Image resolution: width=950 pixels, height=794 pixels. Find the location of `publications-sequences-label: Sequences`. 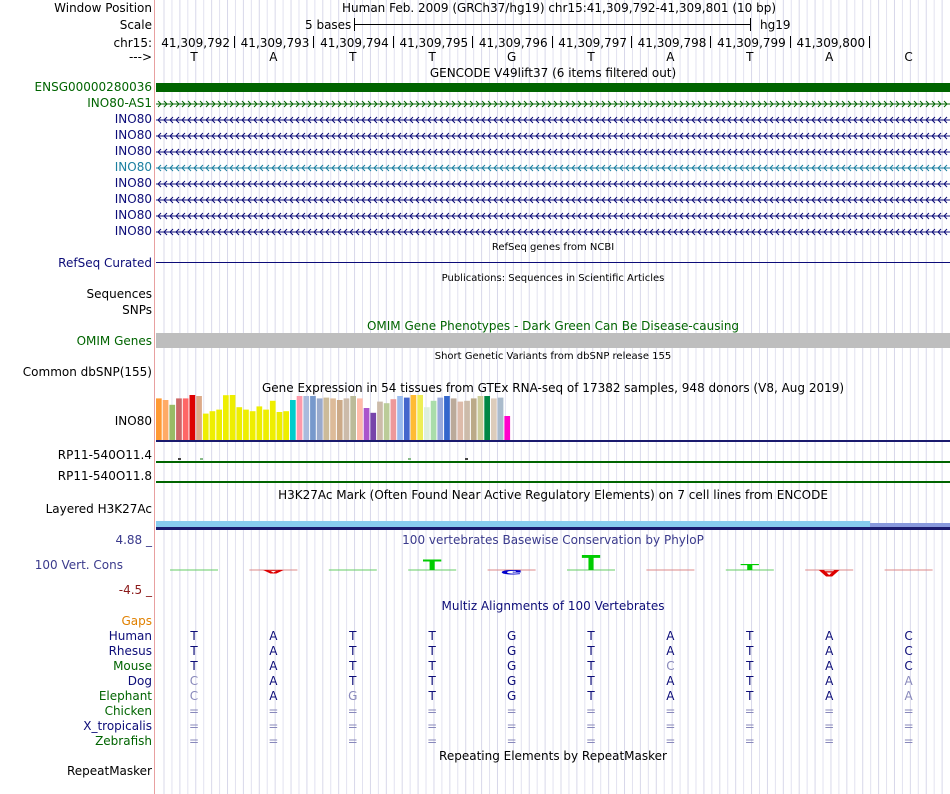

publications-sequences-label: Sequences is located at coordinates (119, 294).